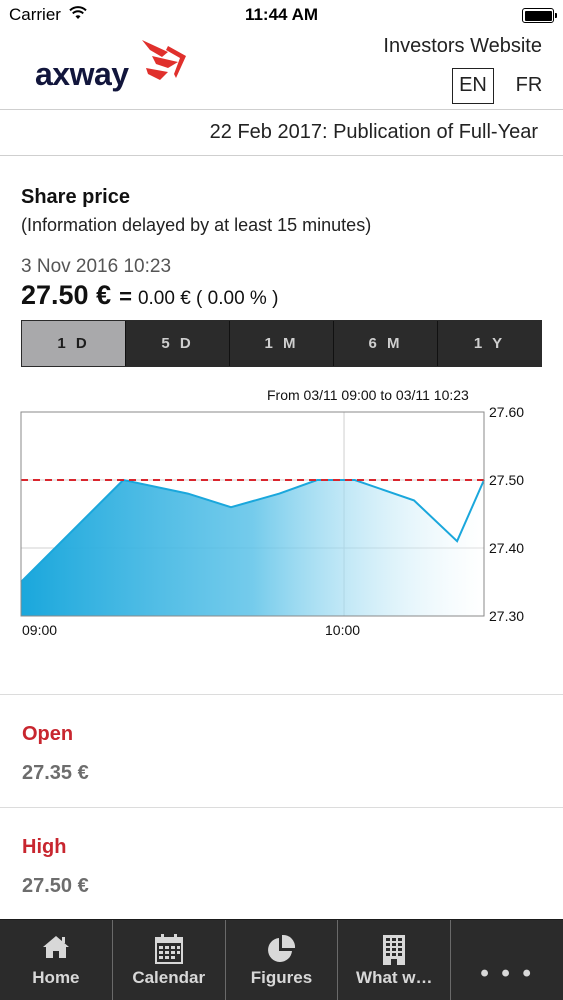  Describe the element at coordinates (208, 298) in the screenshot. I see `price-change: 0.00 € ( 0.00 % )` at that location.